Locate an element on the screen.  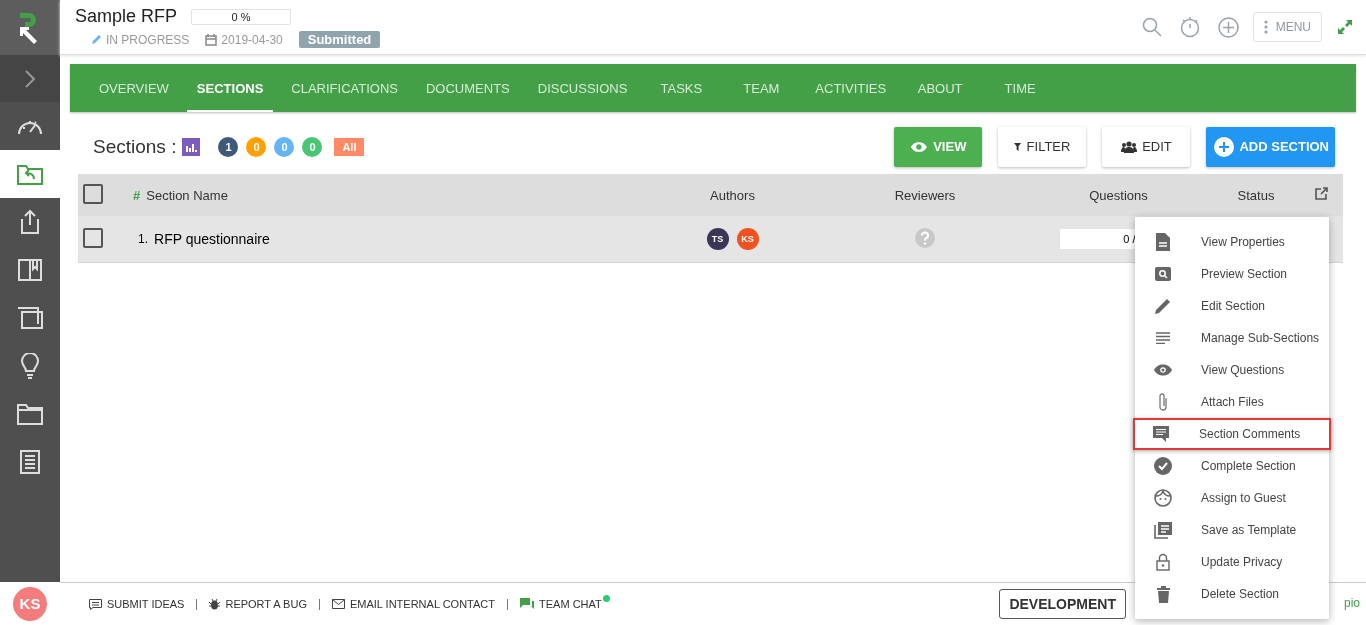
check-circle-icon is located at coordinates (1163, 466).